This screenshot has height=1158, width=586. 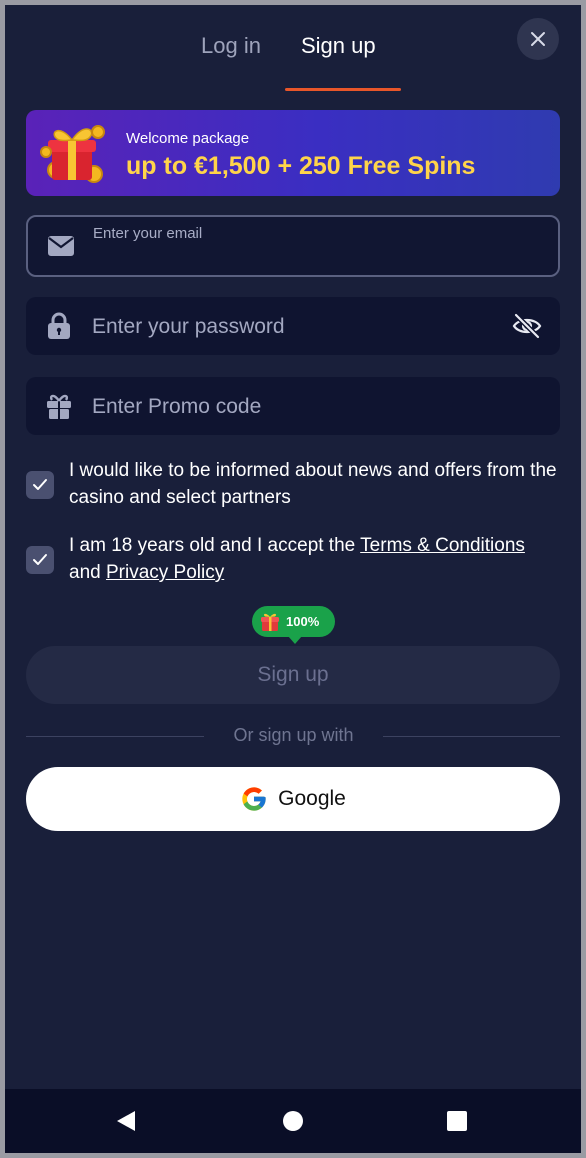 I want to click on home-circle-icon, so click(x=293, y=1121).